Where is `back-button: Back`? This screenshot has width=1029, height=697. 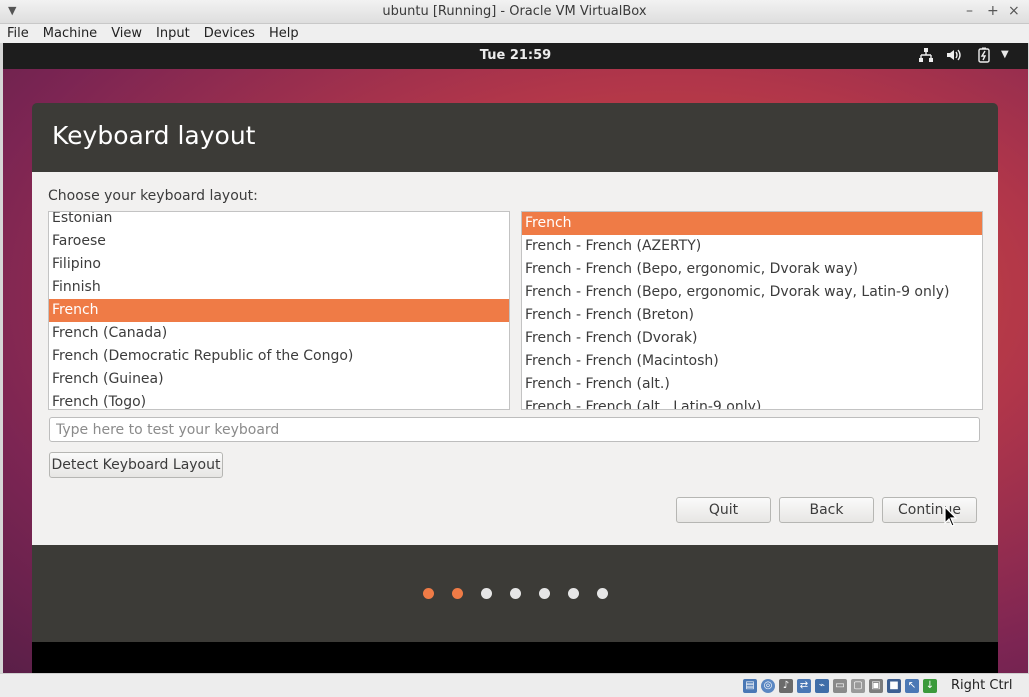 back-button: Back is located at coordinates (826, 510).